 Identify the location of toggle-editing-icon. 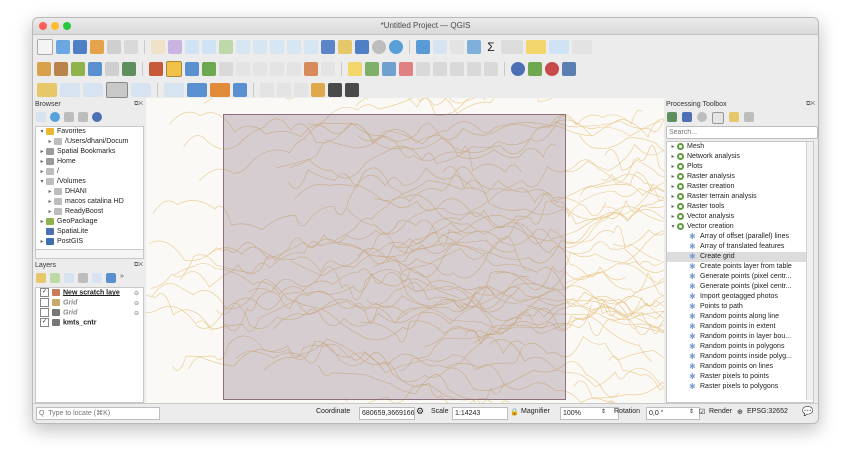
(174, 69).